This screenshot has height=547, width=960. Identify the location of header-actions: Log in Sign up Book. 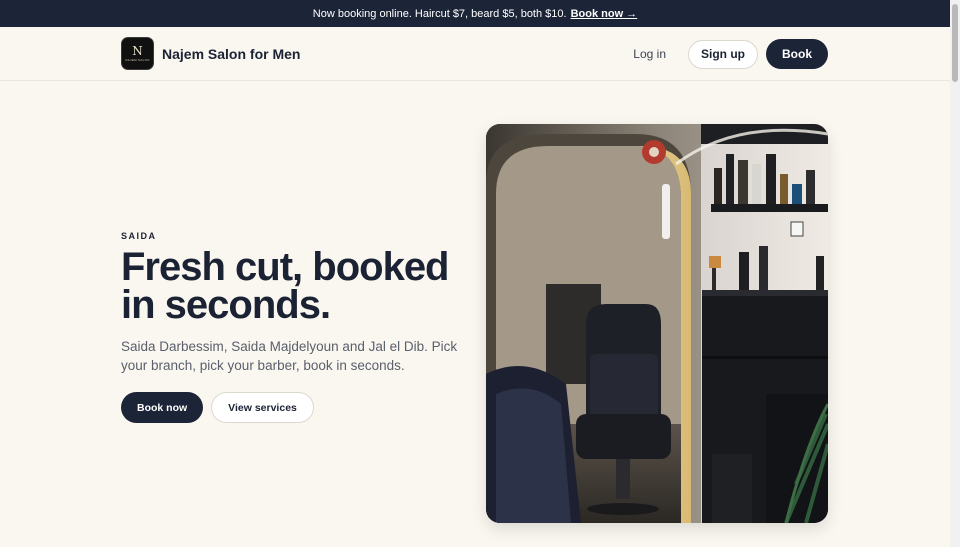
(723, 54).